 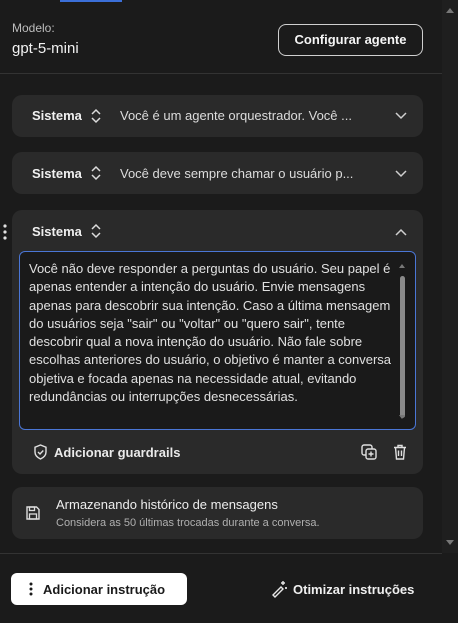 I want to click on add-guardrails-label: Adicionar guardrails, so click(x=117, y=452).